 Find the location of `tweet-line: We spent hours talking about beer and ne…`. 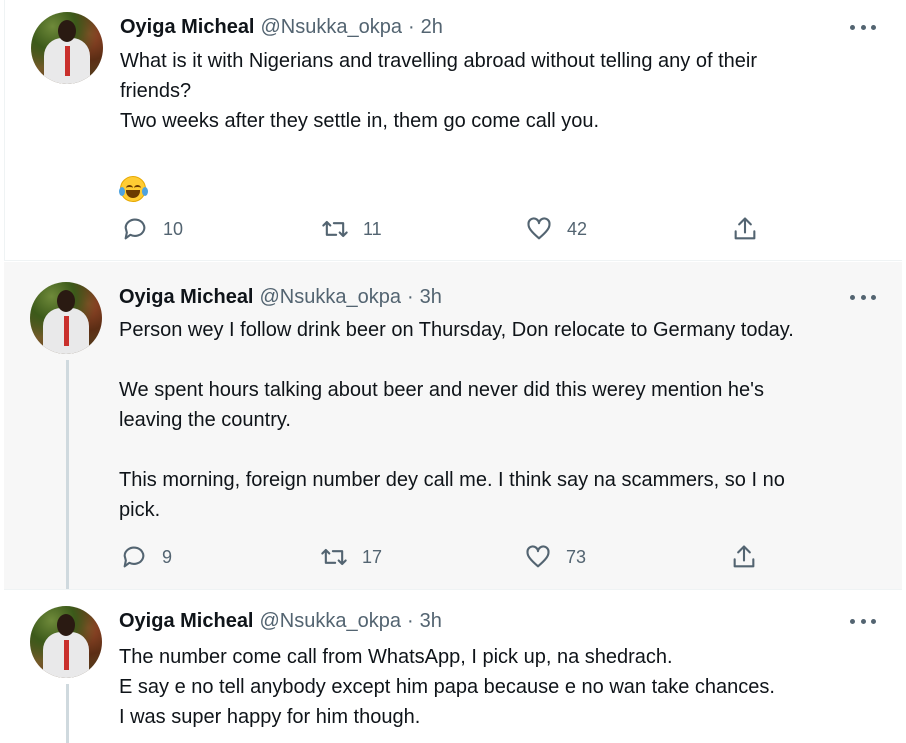

tweet-line: We spent hours talking about beer and ne… is located at coordinates (441, 390).